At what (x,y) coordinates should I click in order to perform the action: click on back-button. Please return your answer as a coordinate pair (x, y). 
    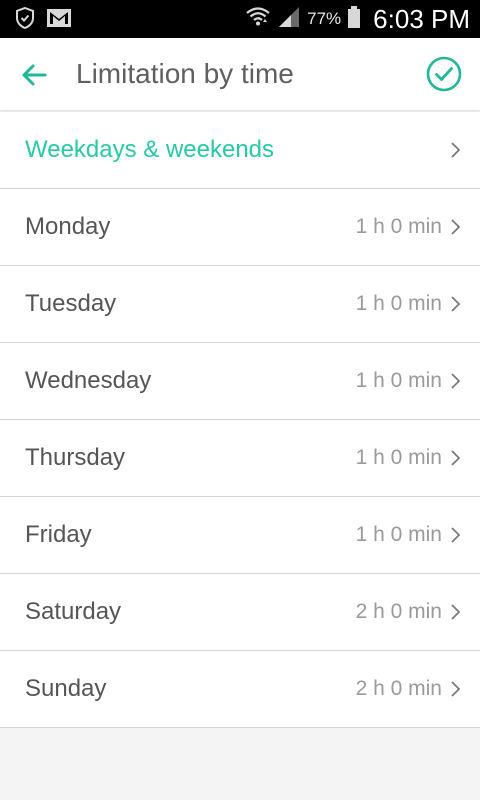
    Looking at the image, I should click on (34, 75).